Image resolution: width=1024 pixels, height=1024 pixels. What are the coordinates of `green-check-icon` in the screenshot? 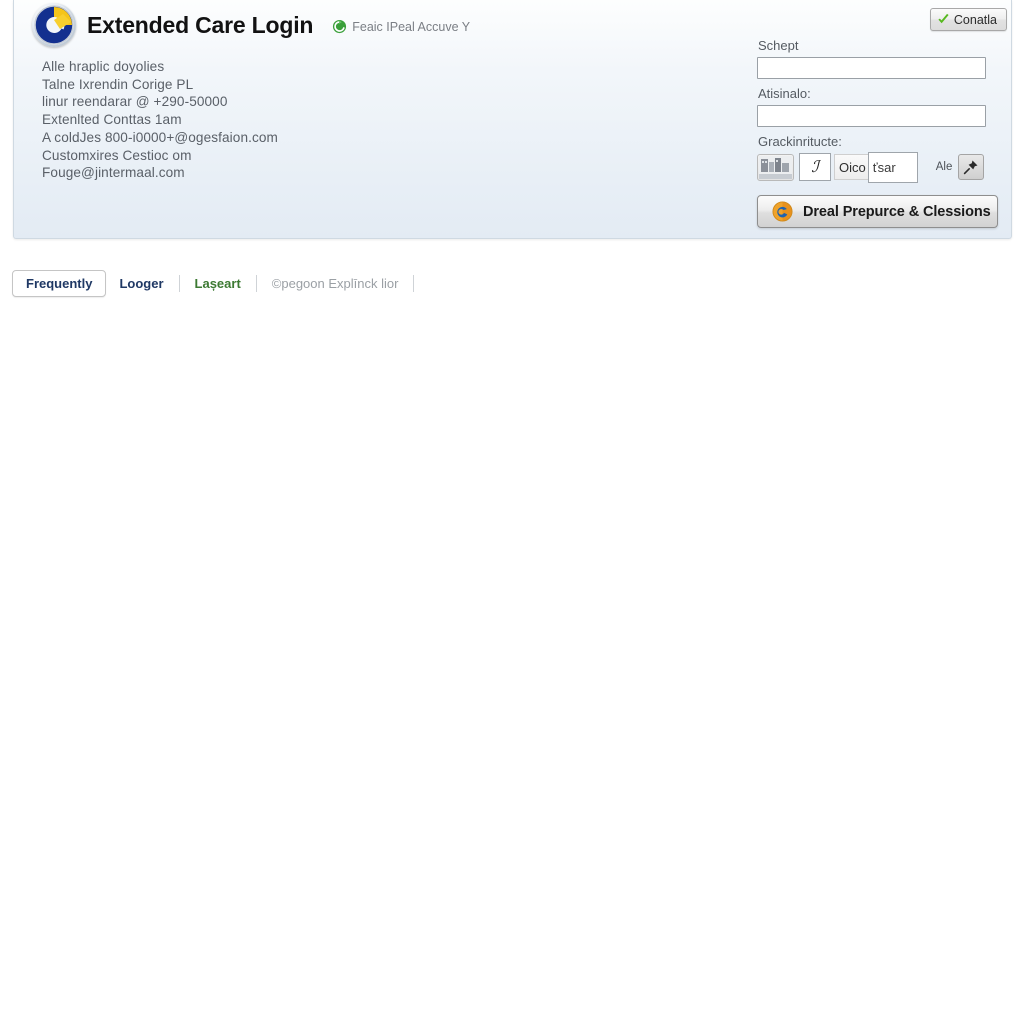 It's located at (943, 18).